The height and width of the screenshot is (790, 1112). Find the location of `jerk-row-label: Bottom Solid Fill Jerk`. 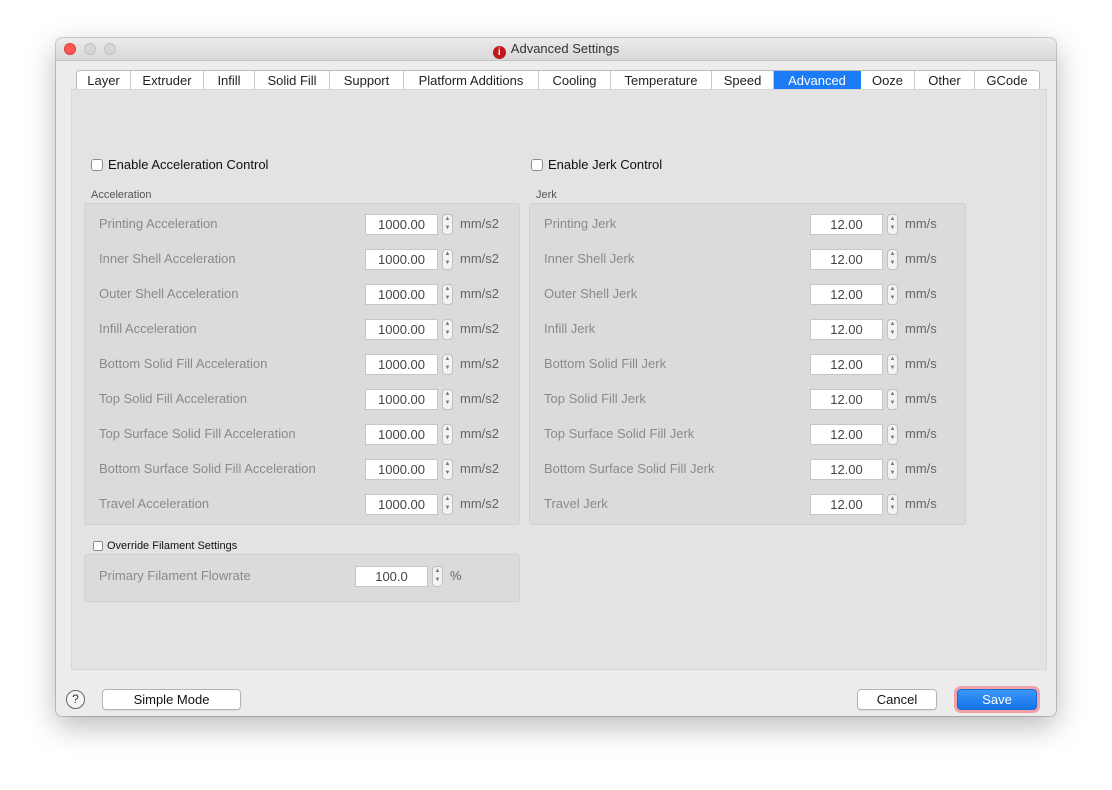

jerk-row-label: Bottom Solid Fill Jerk is located at coordinates (605, 363).